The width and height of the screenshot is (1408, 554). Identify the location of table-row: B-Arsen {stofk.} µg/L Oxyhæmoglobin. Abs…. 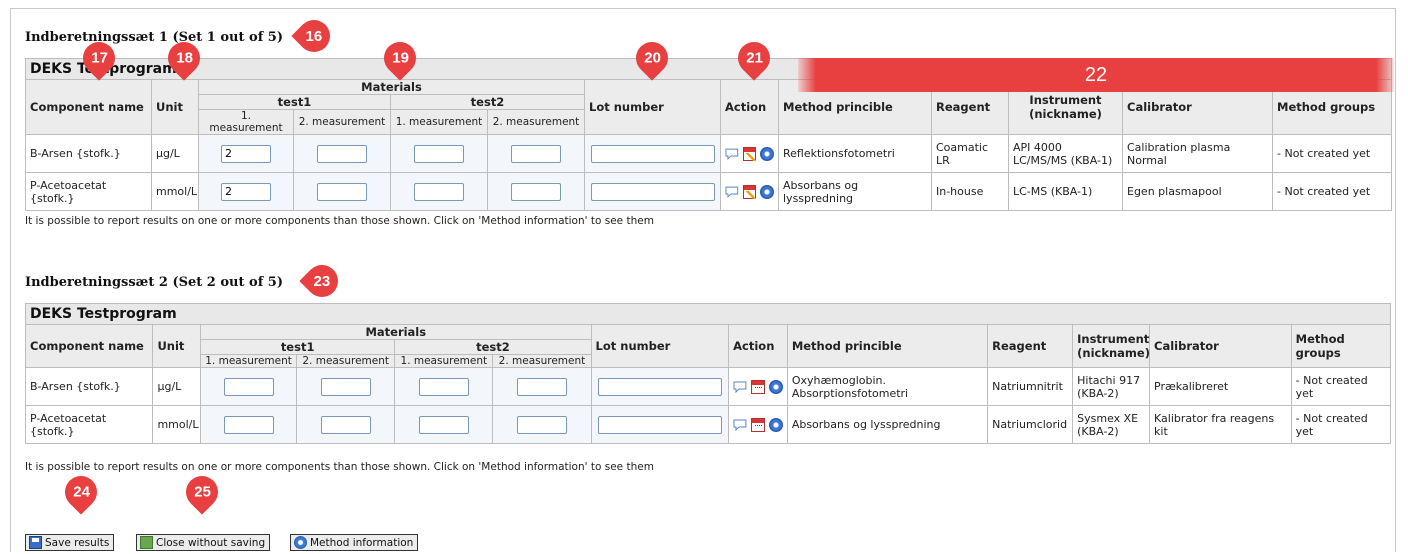
(708, 386).